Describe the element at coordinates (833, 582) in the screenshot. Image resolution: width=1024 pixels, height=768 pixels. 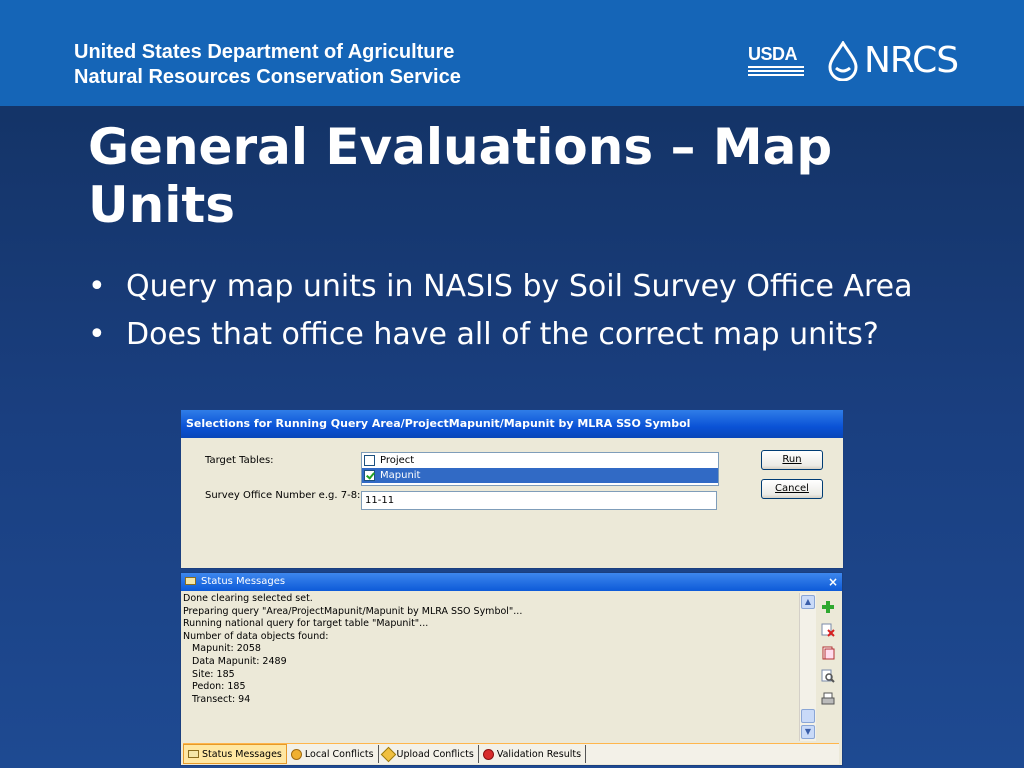
I see `close-icon: ×` at that location.